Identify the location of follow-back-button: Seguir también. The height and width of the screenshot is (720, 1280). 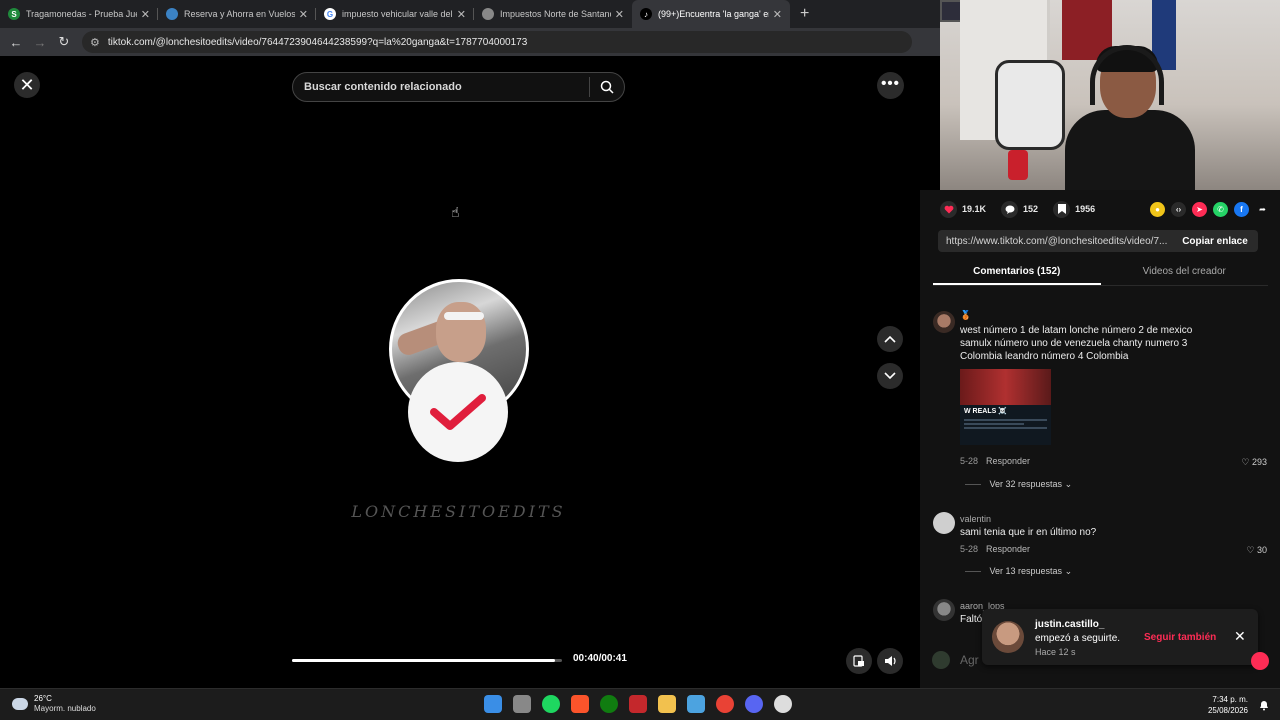
(1180, 637).